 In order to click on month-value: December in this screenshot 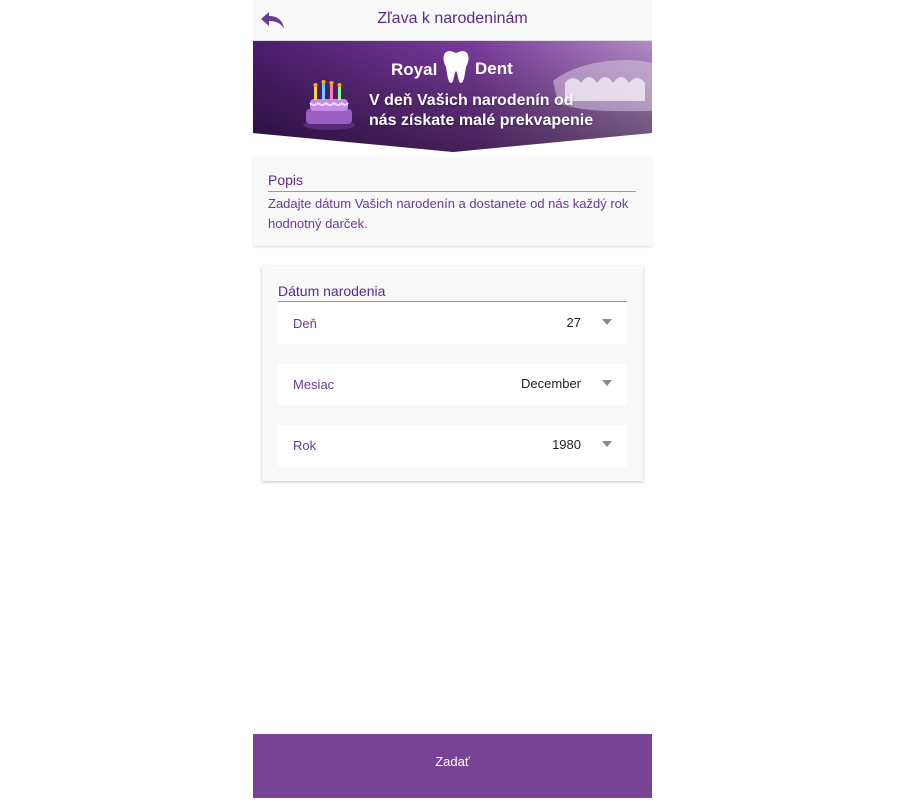, I will do `click(551, 383)`.